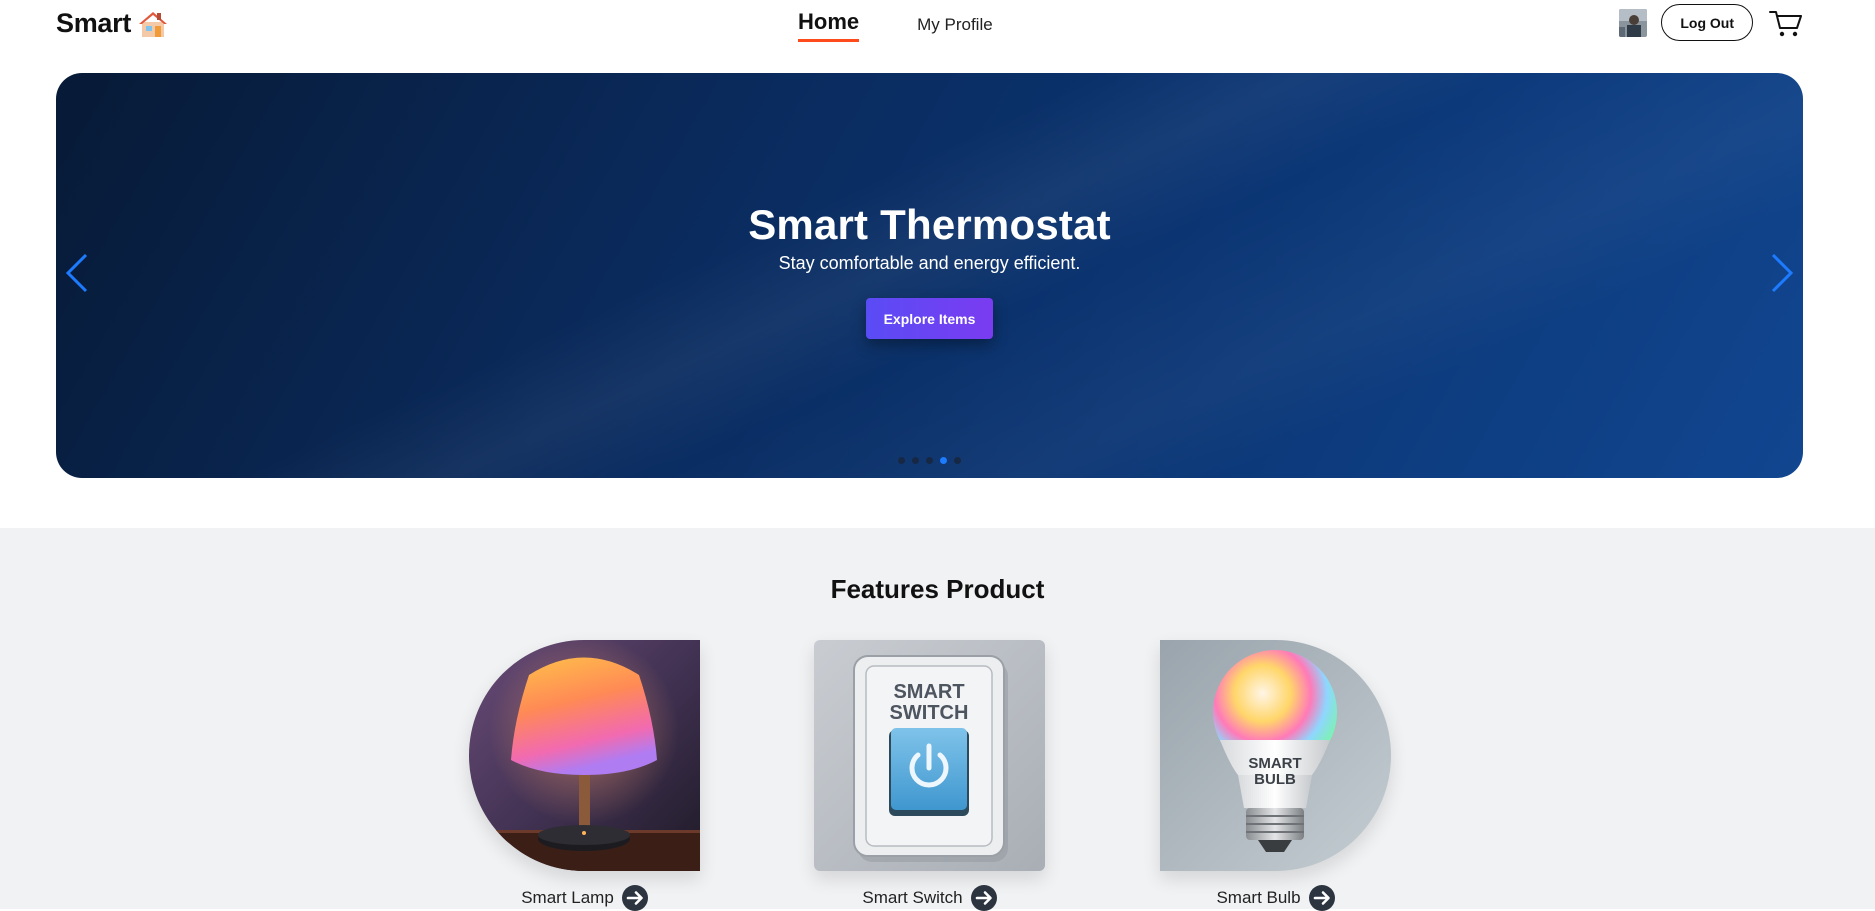 The height and width of the screenshot is (911, 1875). I want to click on product-card-smart-lamp: Smart Lamp, so click(584, 775).